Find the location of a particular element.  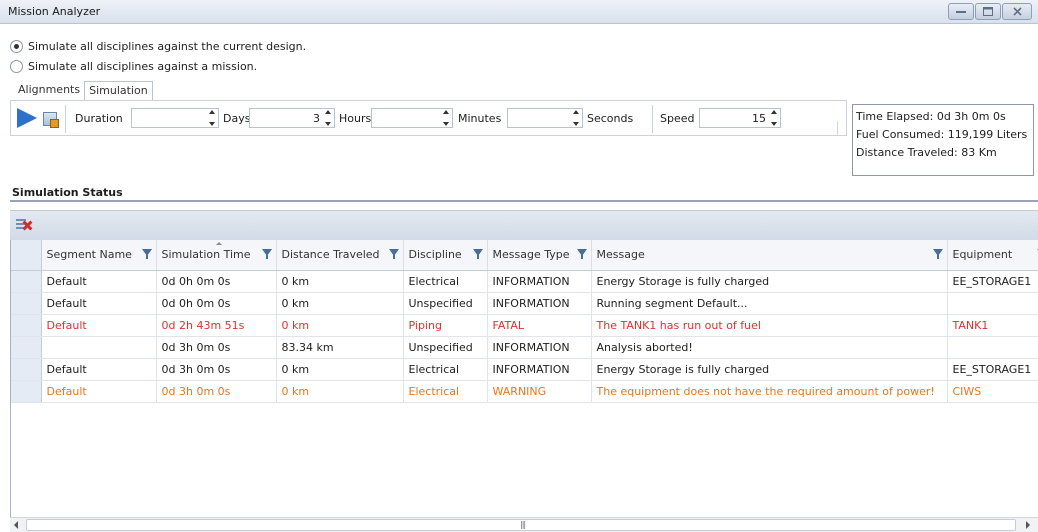

days-stepper is located at coordinates (175, 118).